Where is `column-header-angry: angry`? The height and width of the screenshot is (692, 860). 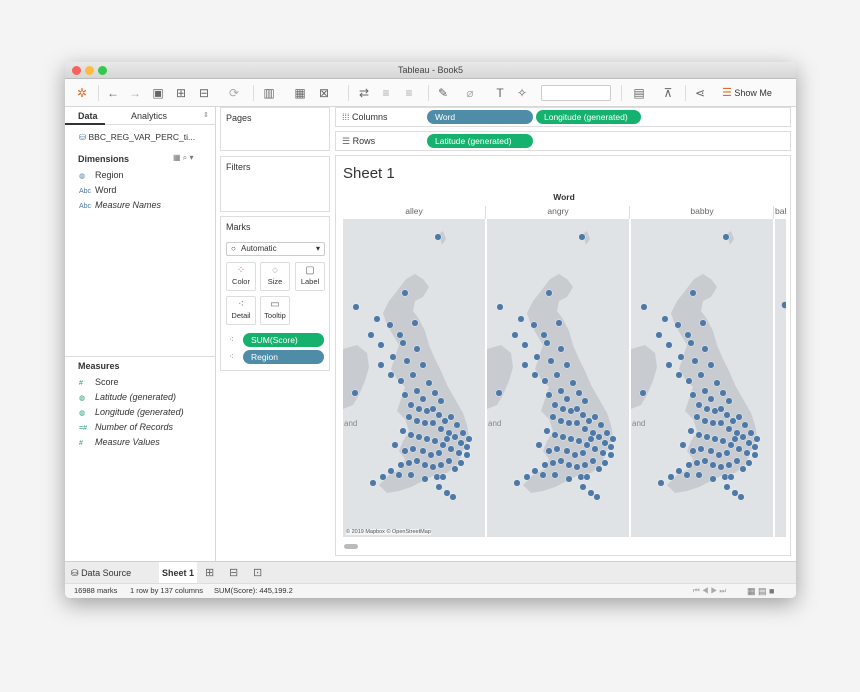
column-header-angry: angry is located at coordinates (558, 212).